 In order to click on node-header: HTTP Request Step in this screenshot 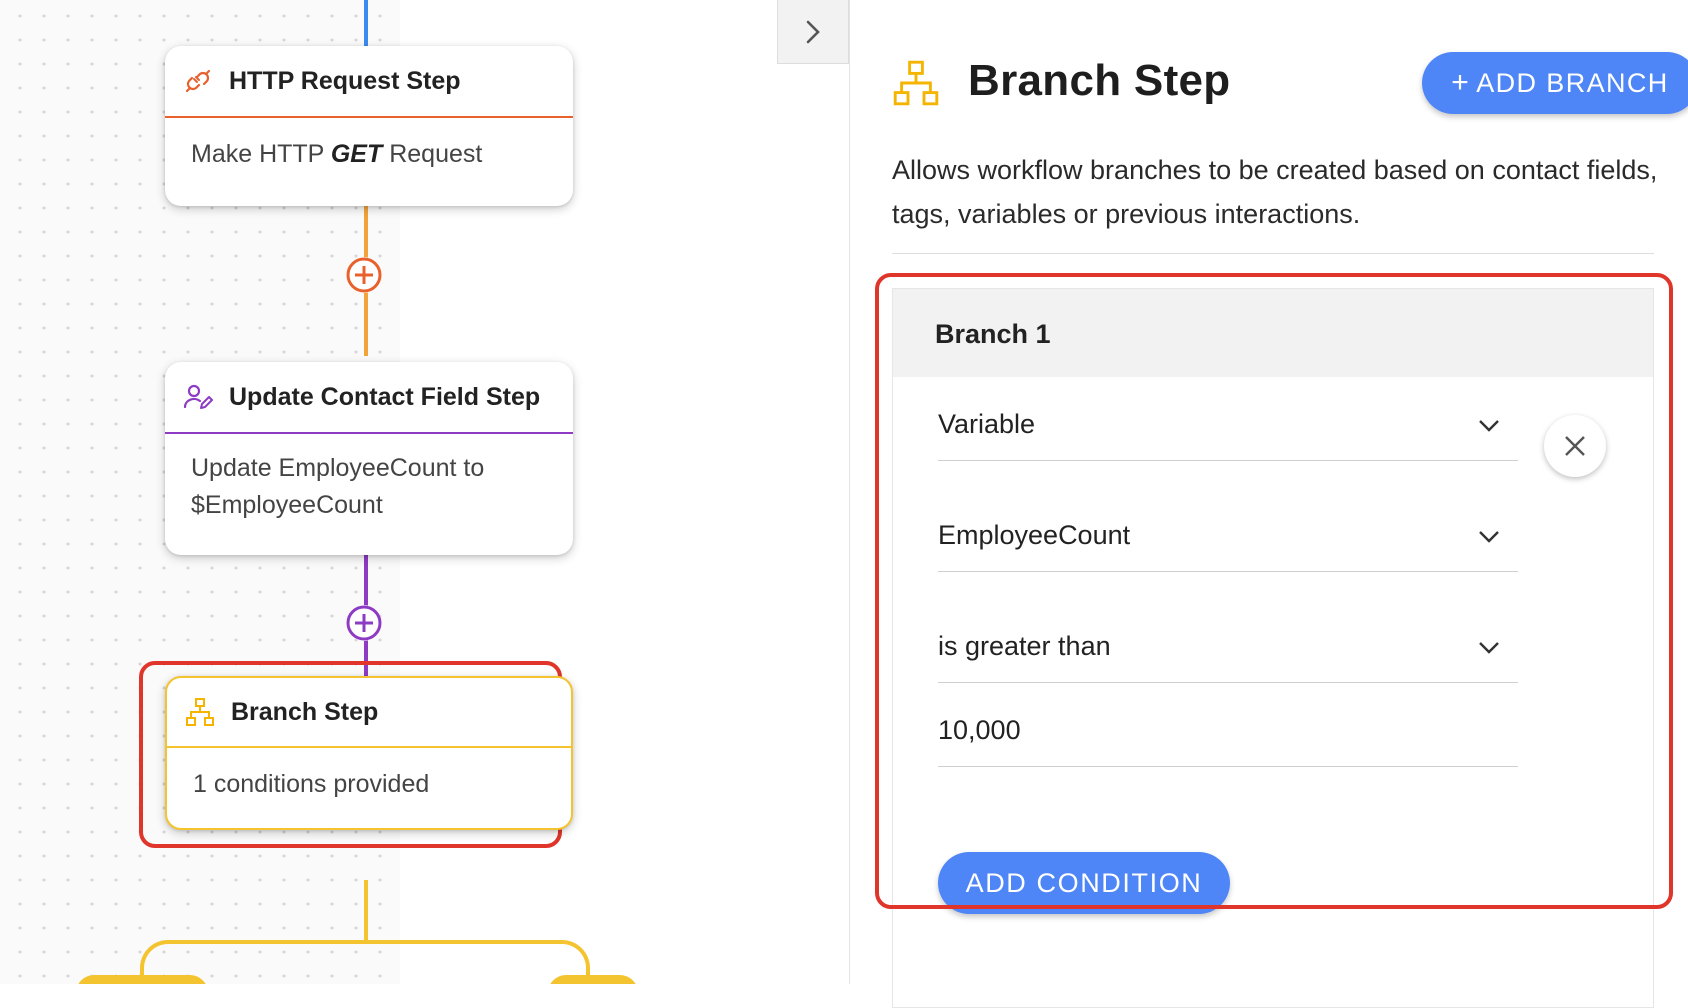, I will do `click(369, 82)`.